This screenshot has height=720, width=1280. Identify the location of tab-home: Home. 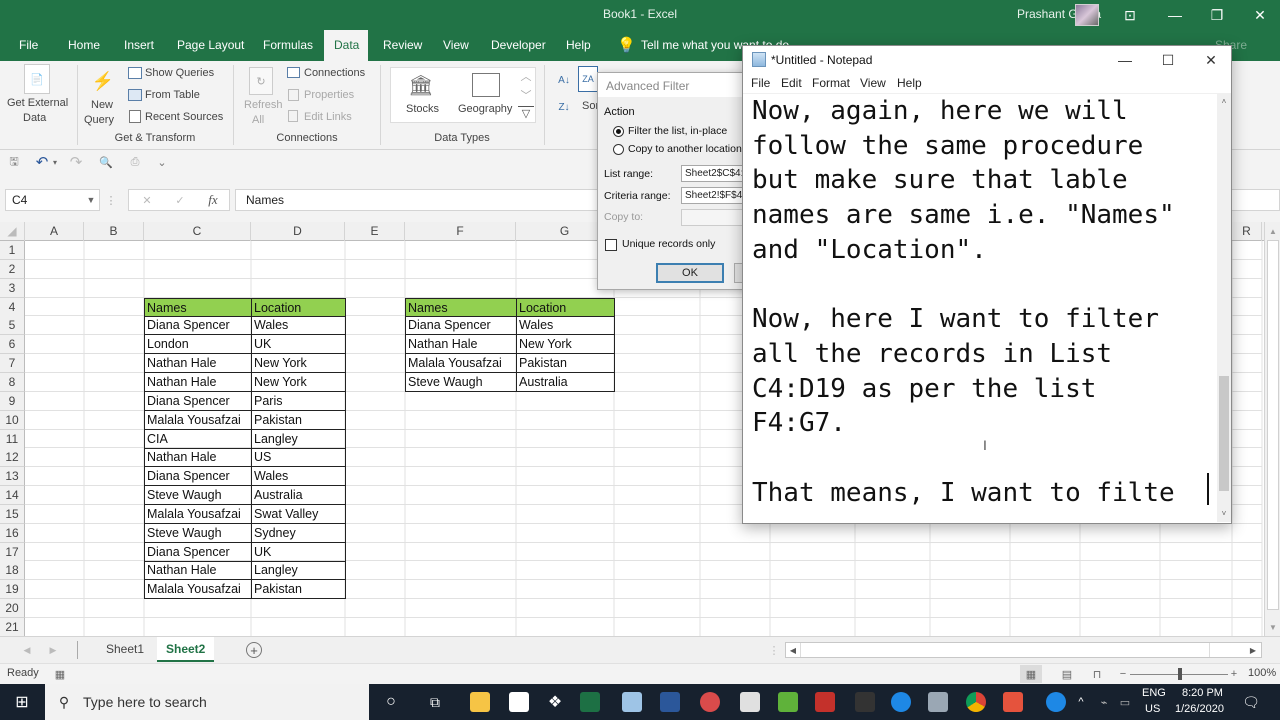
(84, 45).